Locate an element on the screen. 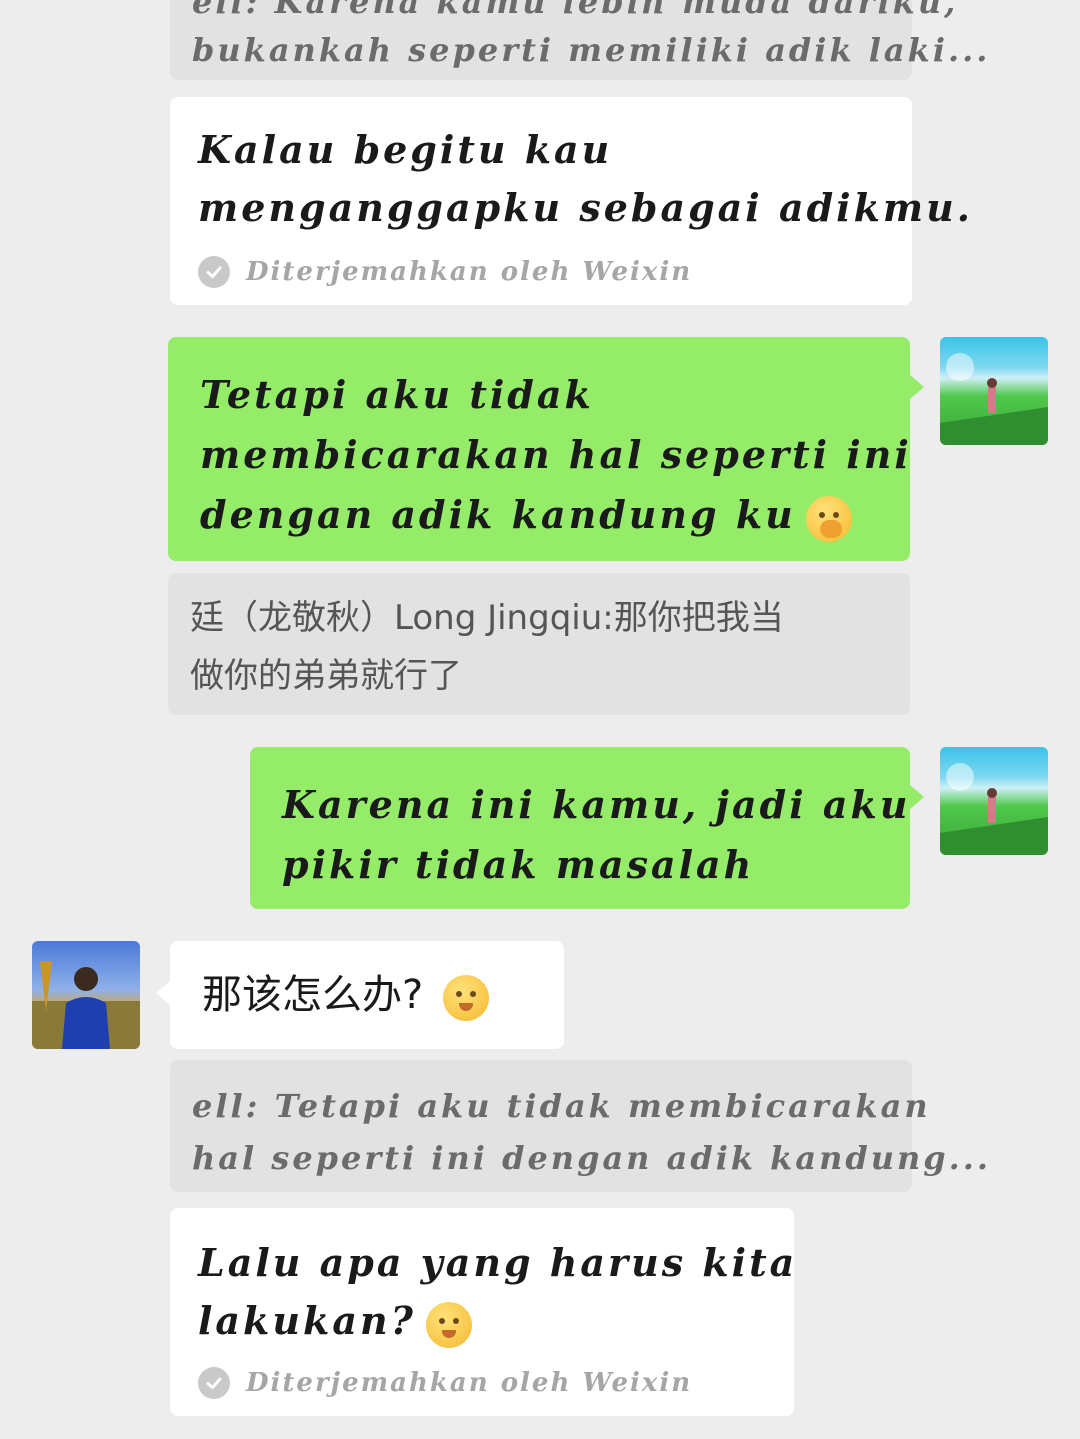 Image resolution: width=1080 pixels, height=1439 pixels. message-line: Tetapi aku tidak is located at coordinates (397, 394).